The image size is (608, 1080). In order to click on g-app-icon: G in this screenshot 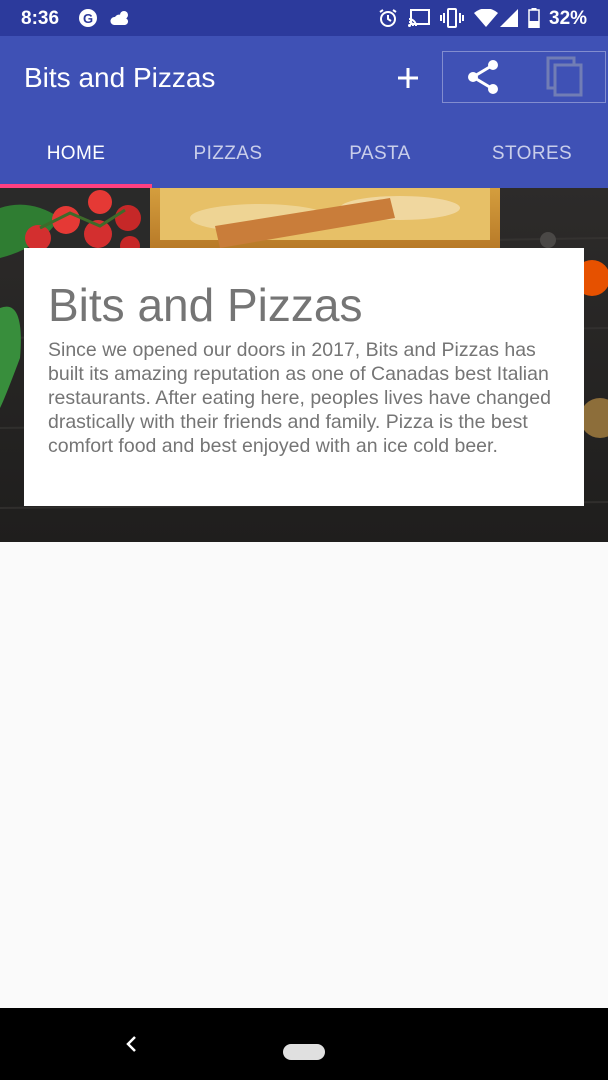, I will do `click(88, 18)`.